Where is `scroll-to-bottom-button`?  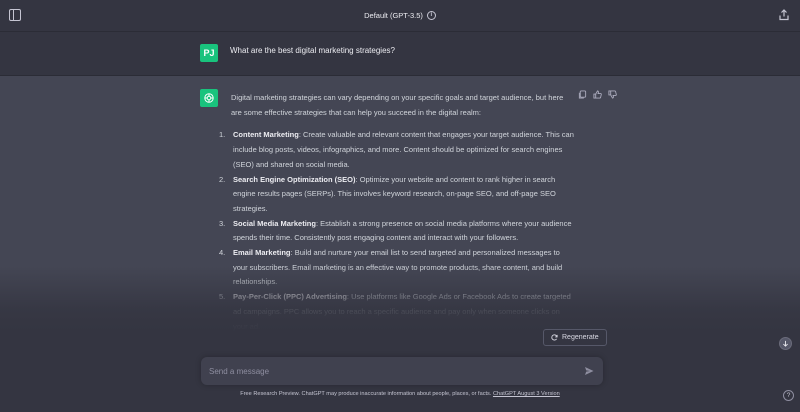 scroll-to-bottom-button is located at coordinates (785, 343).